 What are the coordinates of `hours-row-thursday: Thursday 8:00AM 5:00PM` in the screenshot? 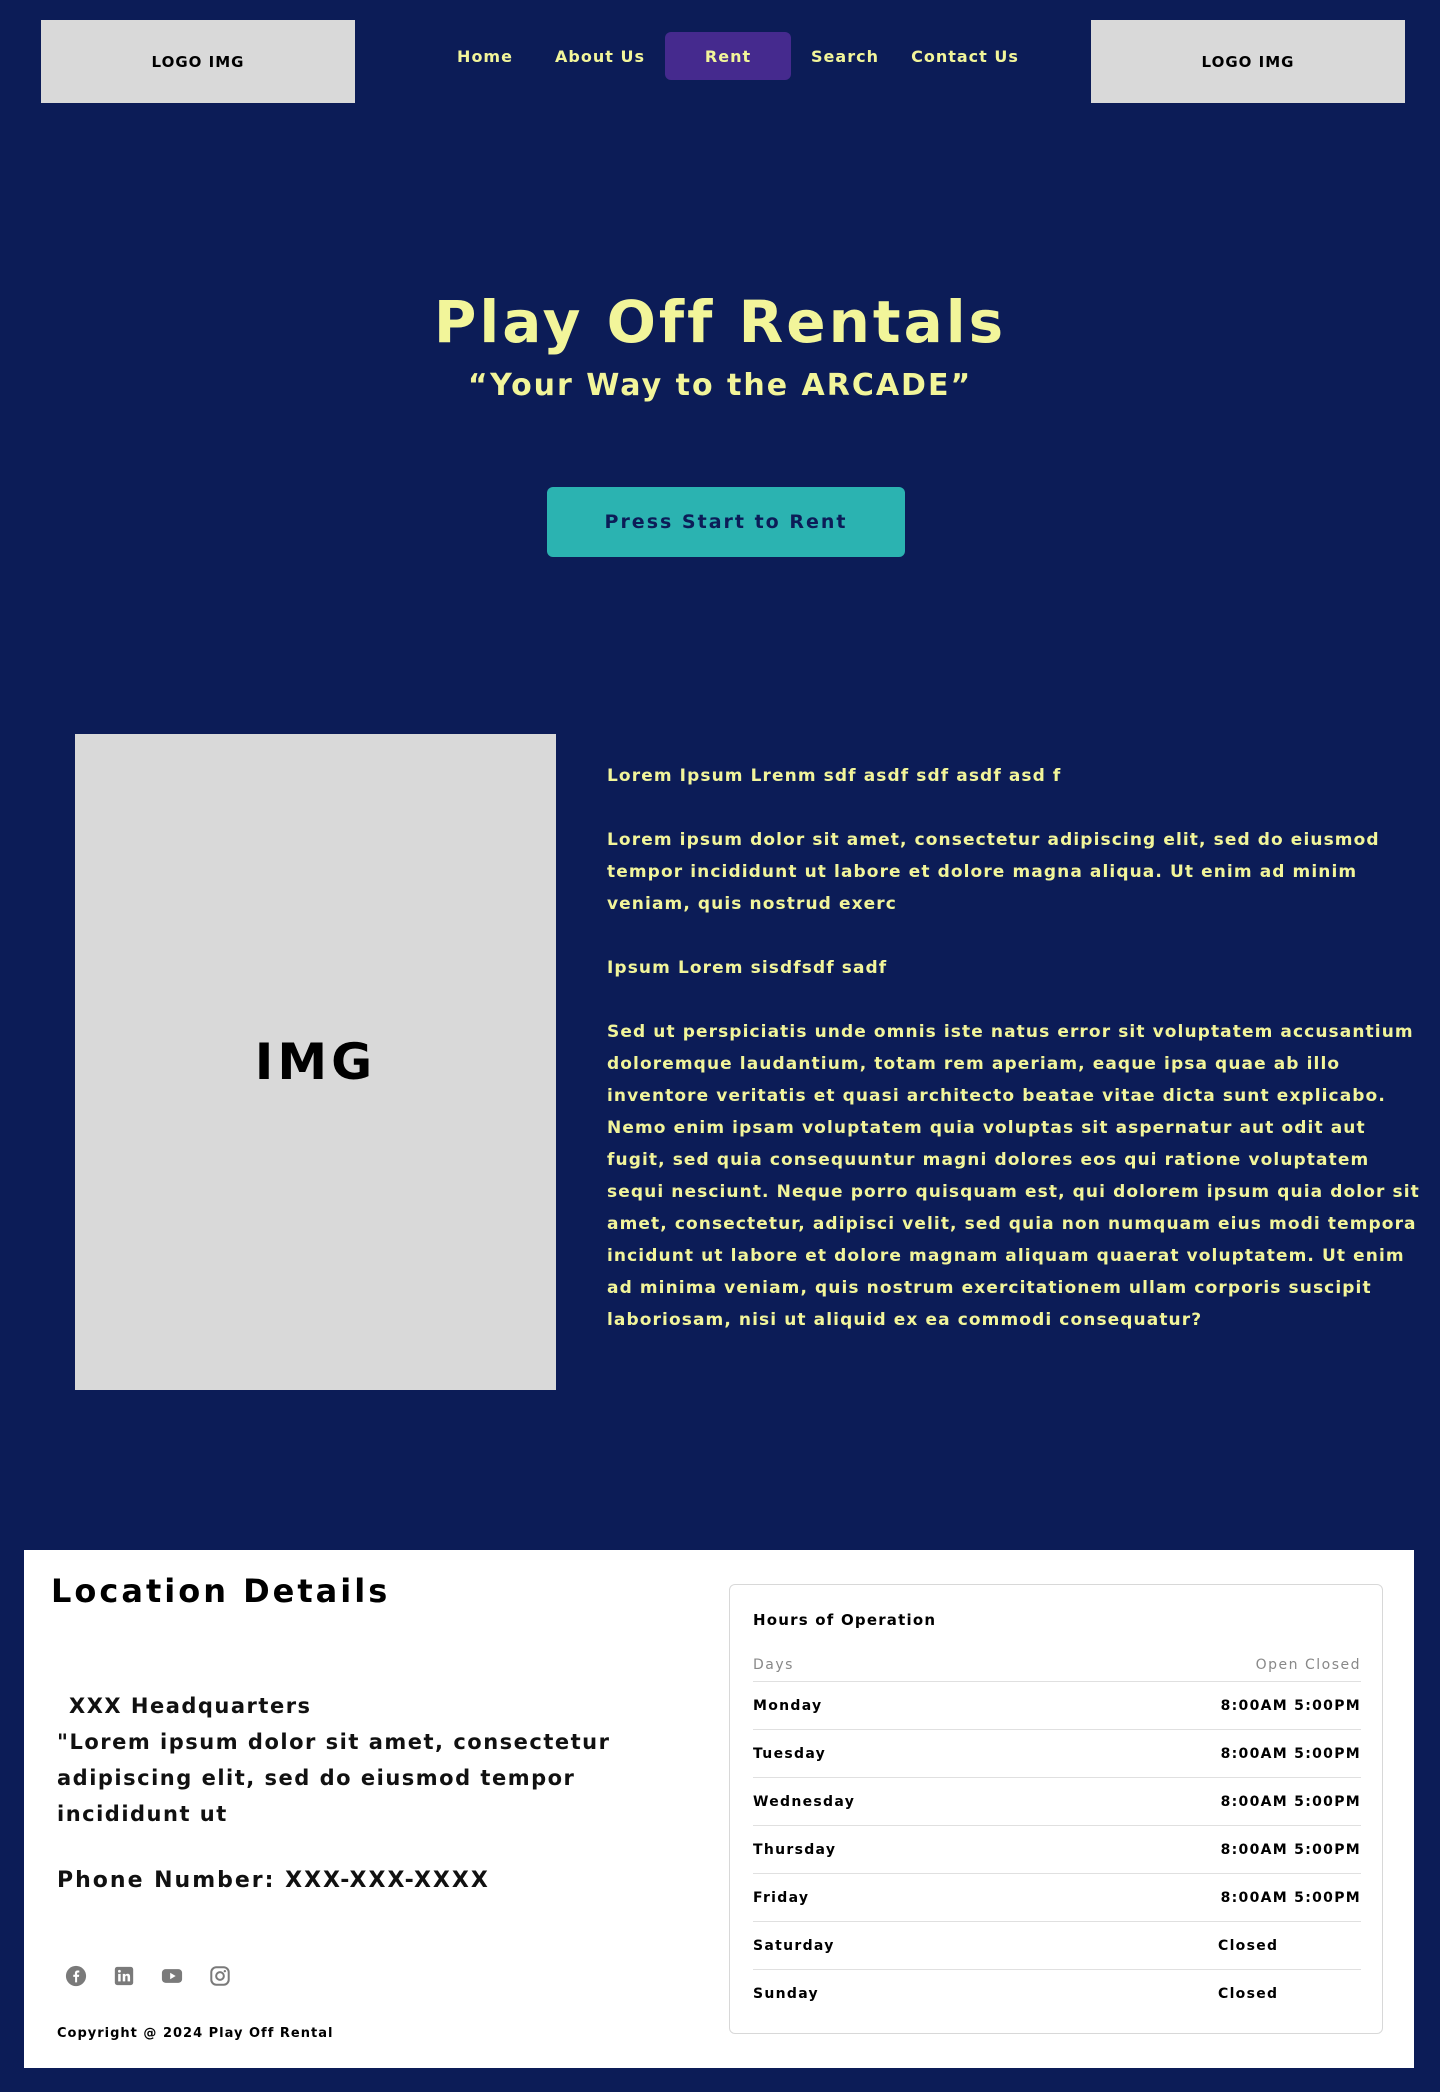 It's located at (1057, 1850).